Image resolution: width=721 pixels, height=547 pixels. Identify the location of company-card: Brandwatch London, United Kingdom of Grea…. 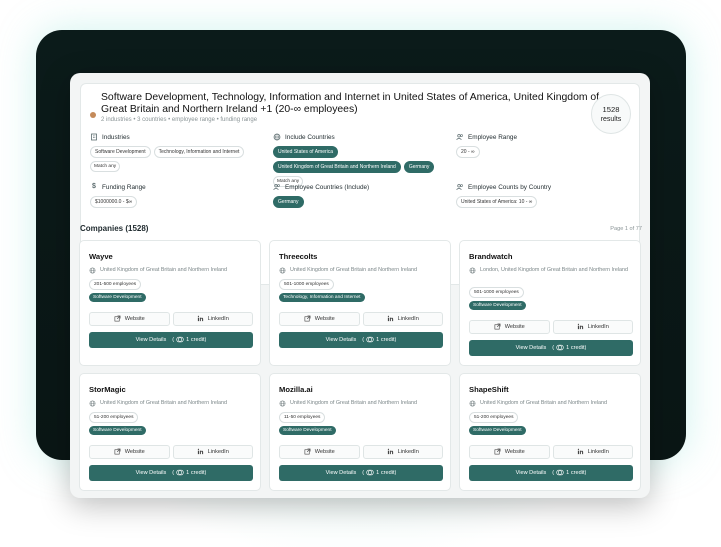
(550, 303).